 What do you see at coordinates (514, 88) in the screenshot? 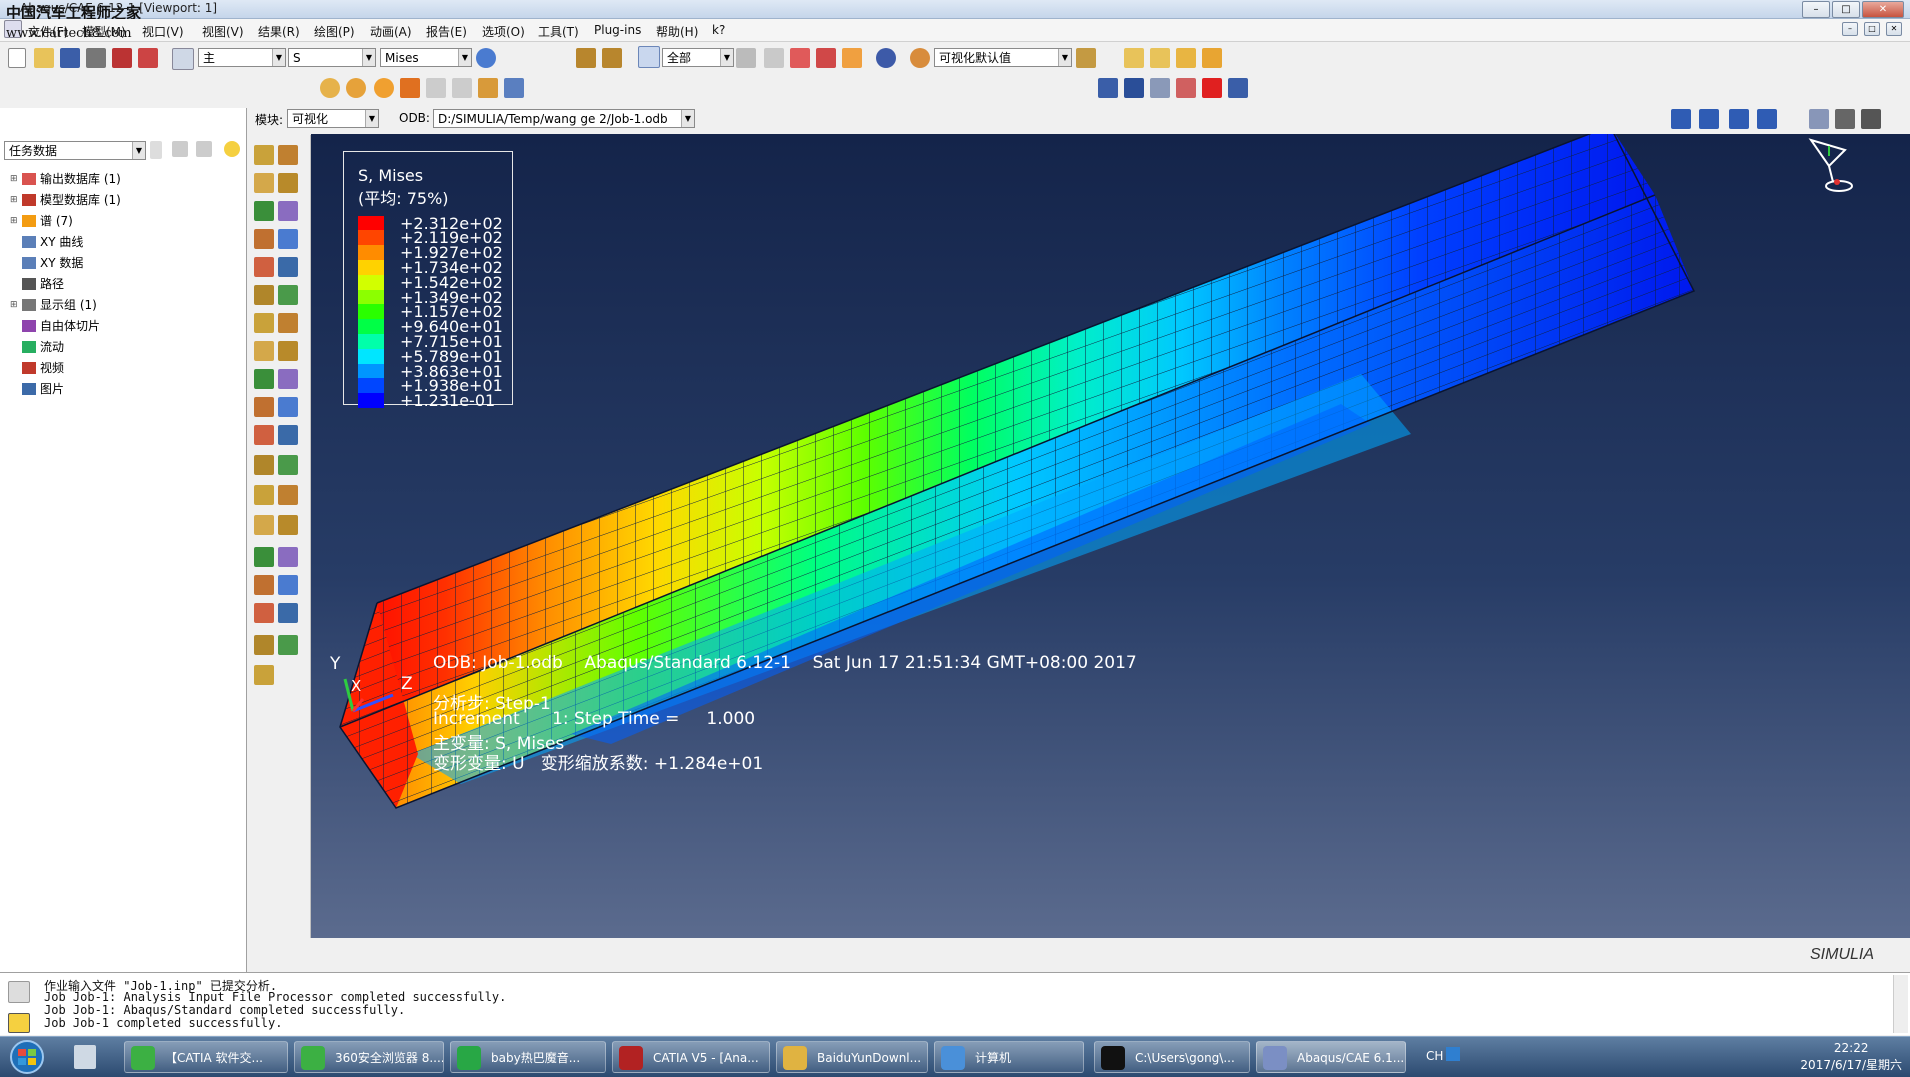
I see `layout-icon` at bounding box center [514, 88].